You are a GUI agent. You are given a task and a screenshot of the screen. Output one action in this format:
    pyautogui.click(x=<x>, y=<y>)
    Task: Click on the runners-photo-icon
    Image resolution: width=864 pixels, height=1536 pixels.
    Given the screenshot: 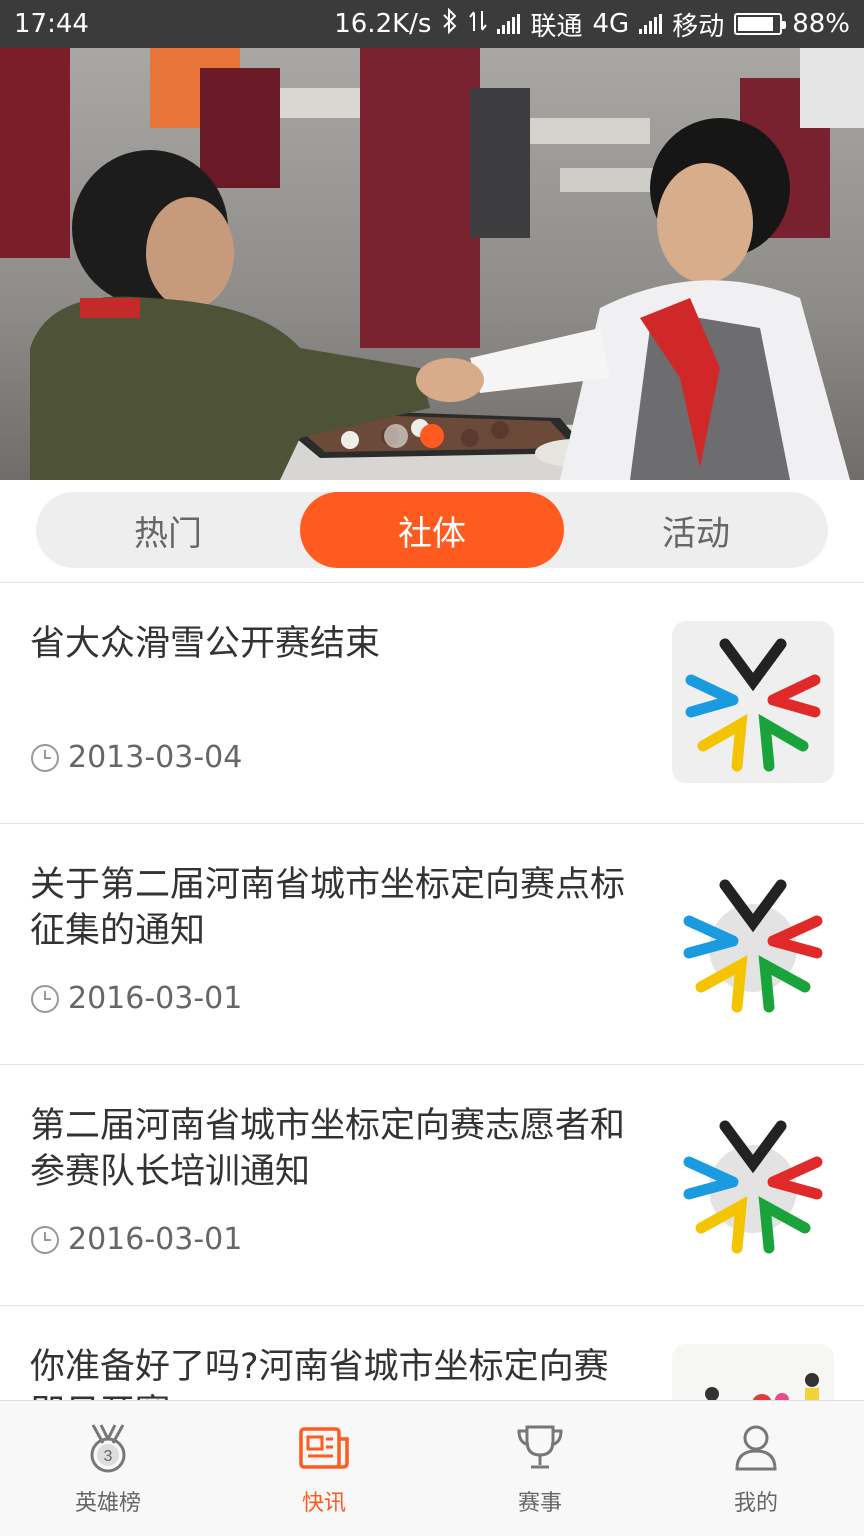 What is the action you would take?
    pyautogui.click(x=753, y=1372)
    